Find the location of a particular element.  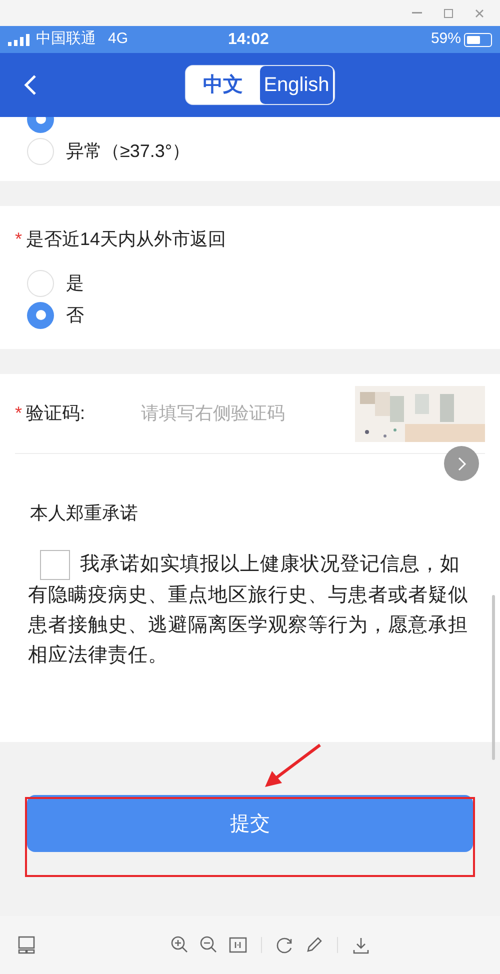

zoom-out-icon is located at coordinates (209, 945).